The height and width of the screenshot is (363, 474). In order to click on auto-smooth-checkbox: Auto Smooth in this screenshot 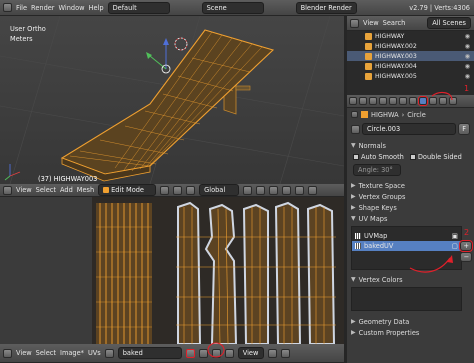, I will do `click(378, 157)`.